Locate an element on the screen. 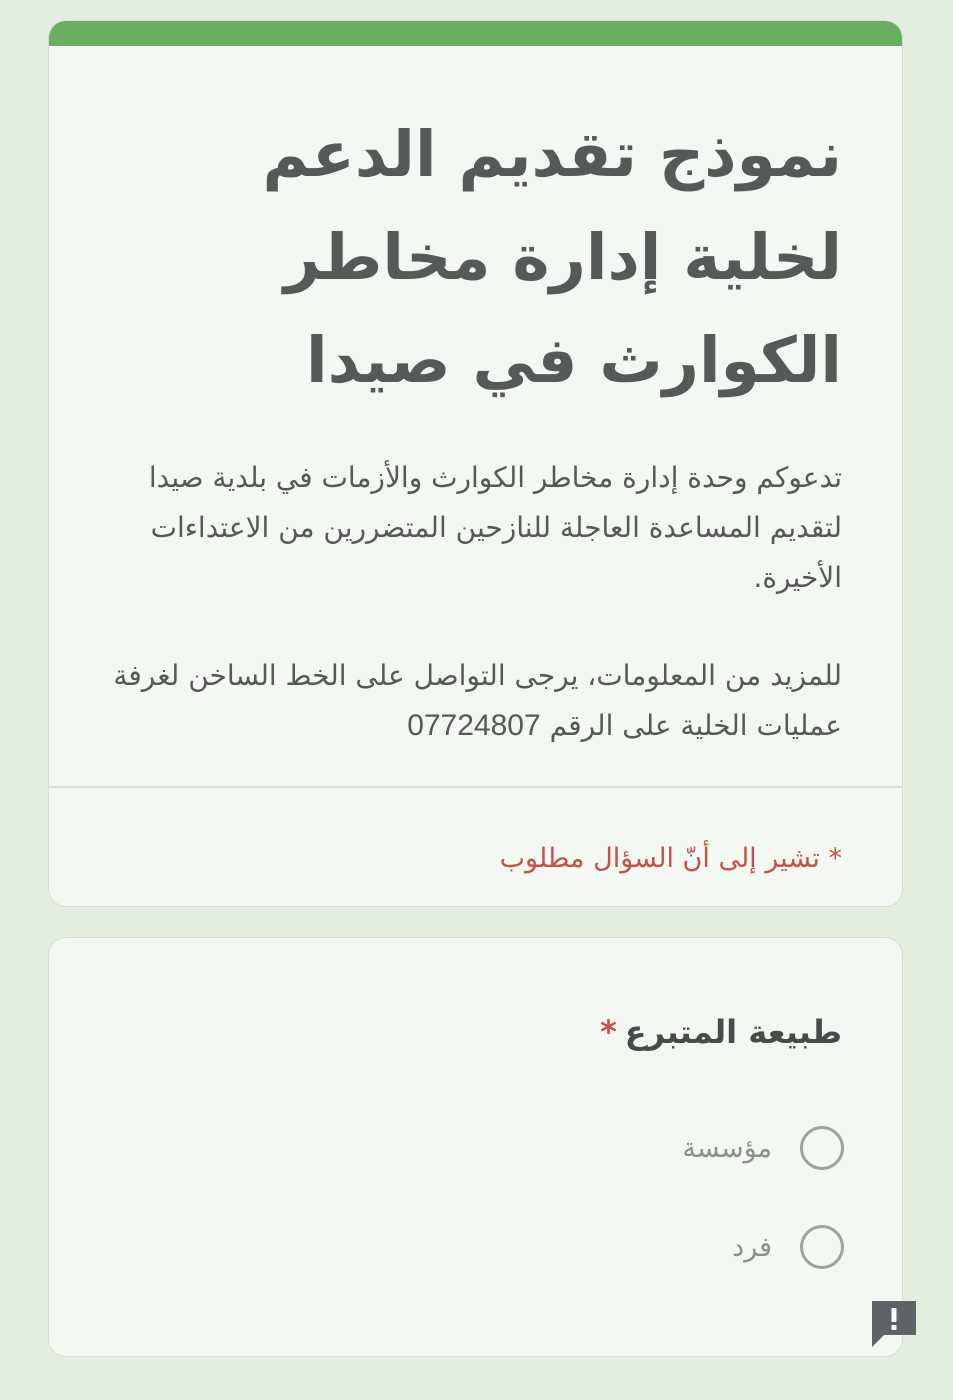 The width and height of the screenshot is (953, 1400). radio-option-institution: مؤسسة is located at coordinates (763, 1148).